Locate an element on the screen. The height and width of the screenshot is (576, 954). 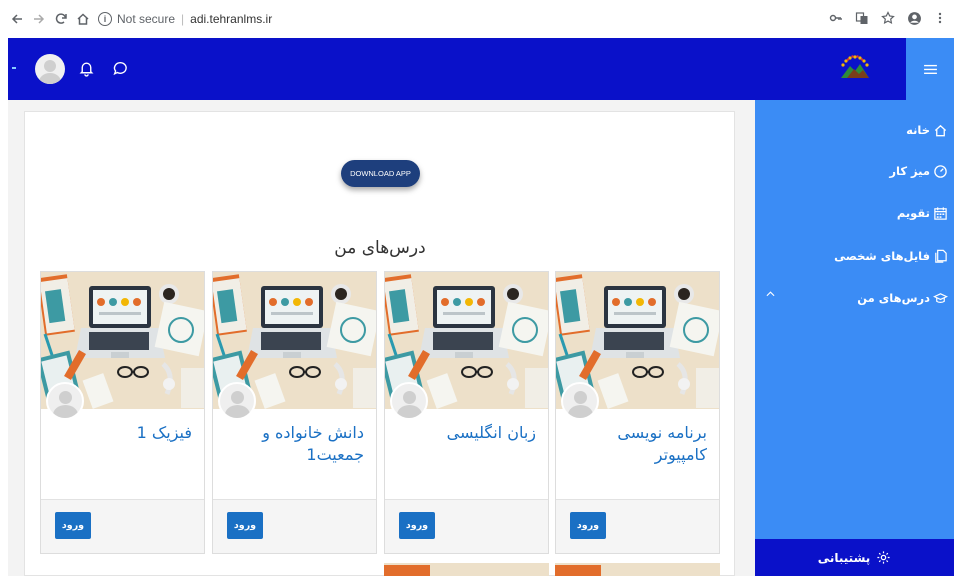
sidebar-item-label: درس‌های من is located at coordinates (893, 298).